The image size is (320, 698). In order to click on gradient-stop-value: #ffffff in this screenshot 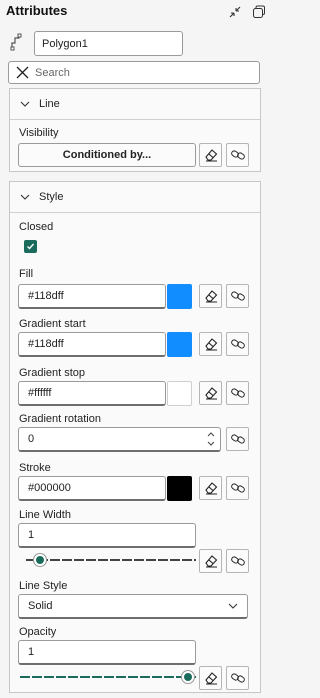, I will do `click(40, 393)`.